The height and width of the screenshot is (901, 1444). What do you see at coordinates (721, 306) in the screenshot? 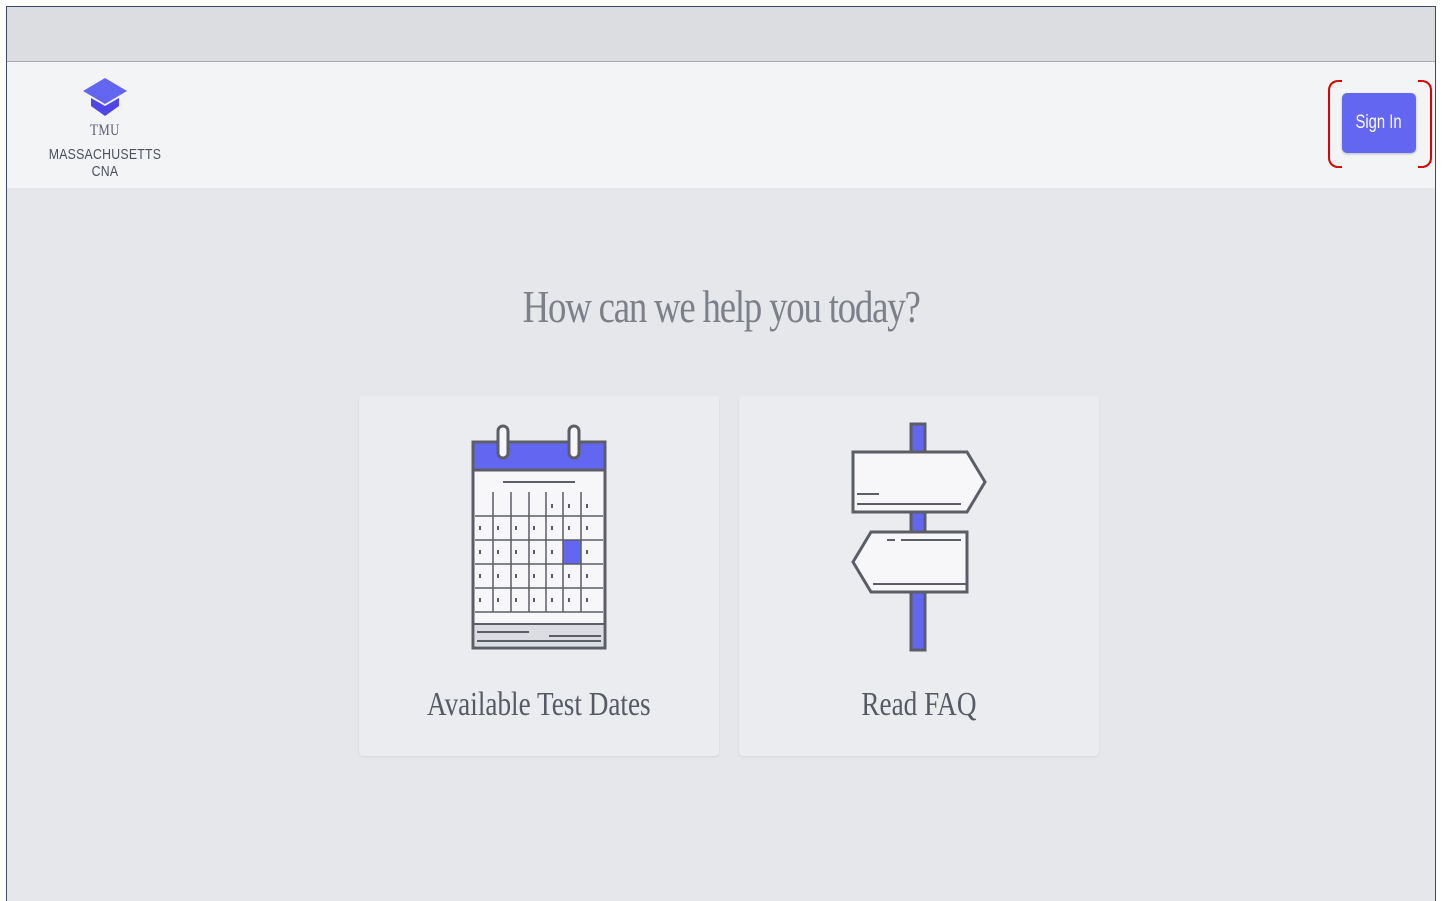
I see `page-headline: How can we help you today?` at bounding box center [721, 306].